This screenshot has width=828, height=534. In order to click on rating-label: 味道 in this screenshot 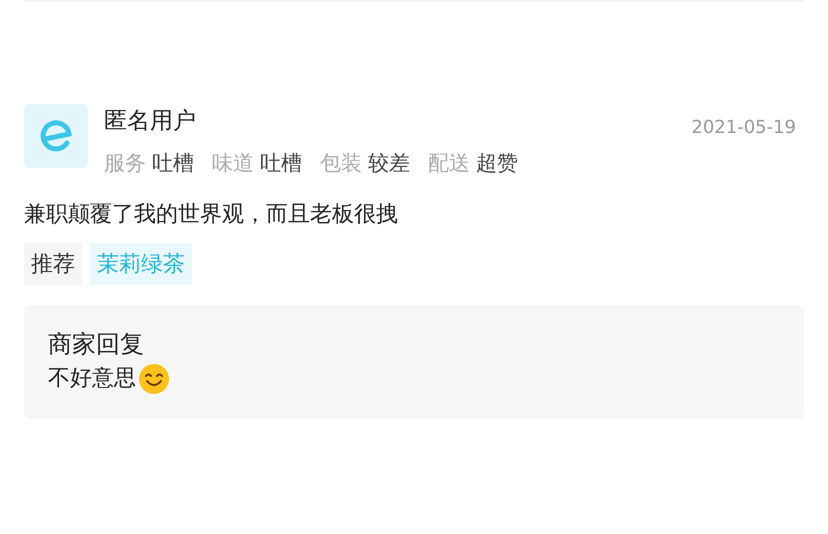, I will do `click(233, 163)`.